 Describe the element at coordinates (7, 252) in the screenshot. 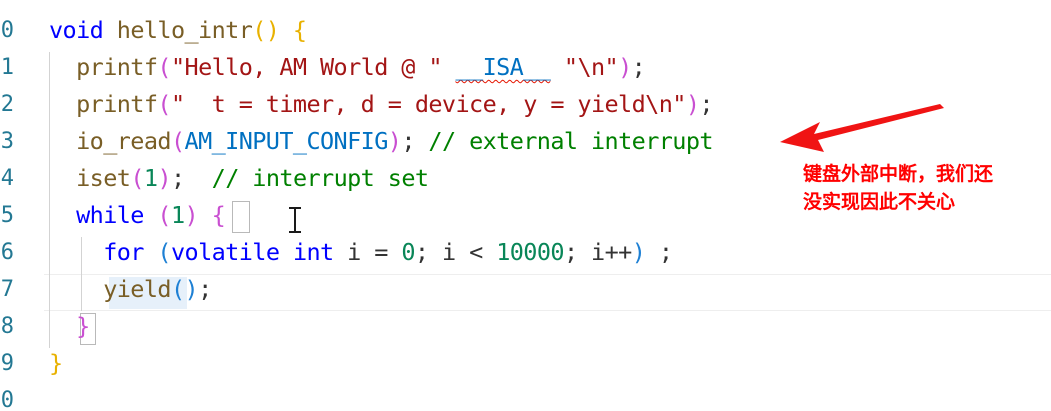

I see `line-number: 6` at that location.